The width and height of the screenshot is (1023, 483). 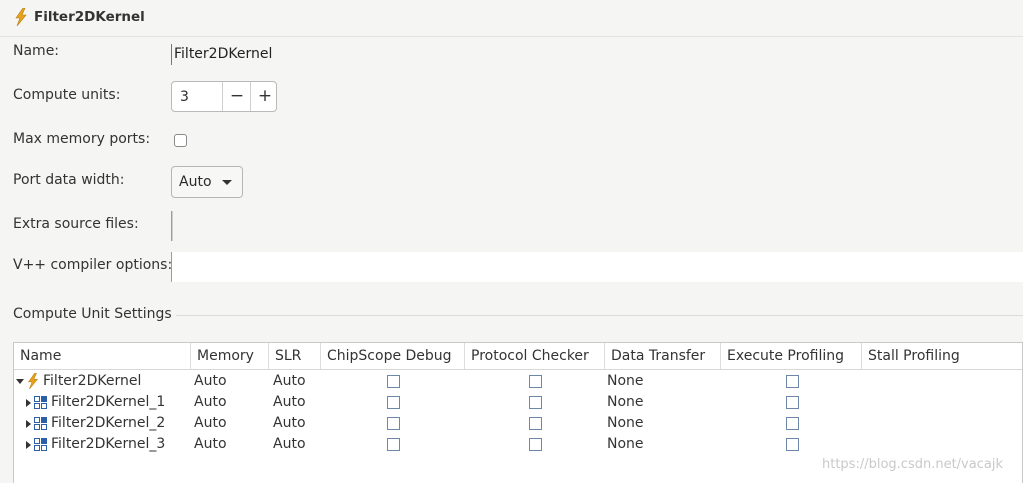 I want to click on compiler-options-label: V++ compiler options:, so click(x=93, y=265).